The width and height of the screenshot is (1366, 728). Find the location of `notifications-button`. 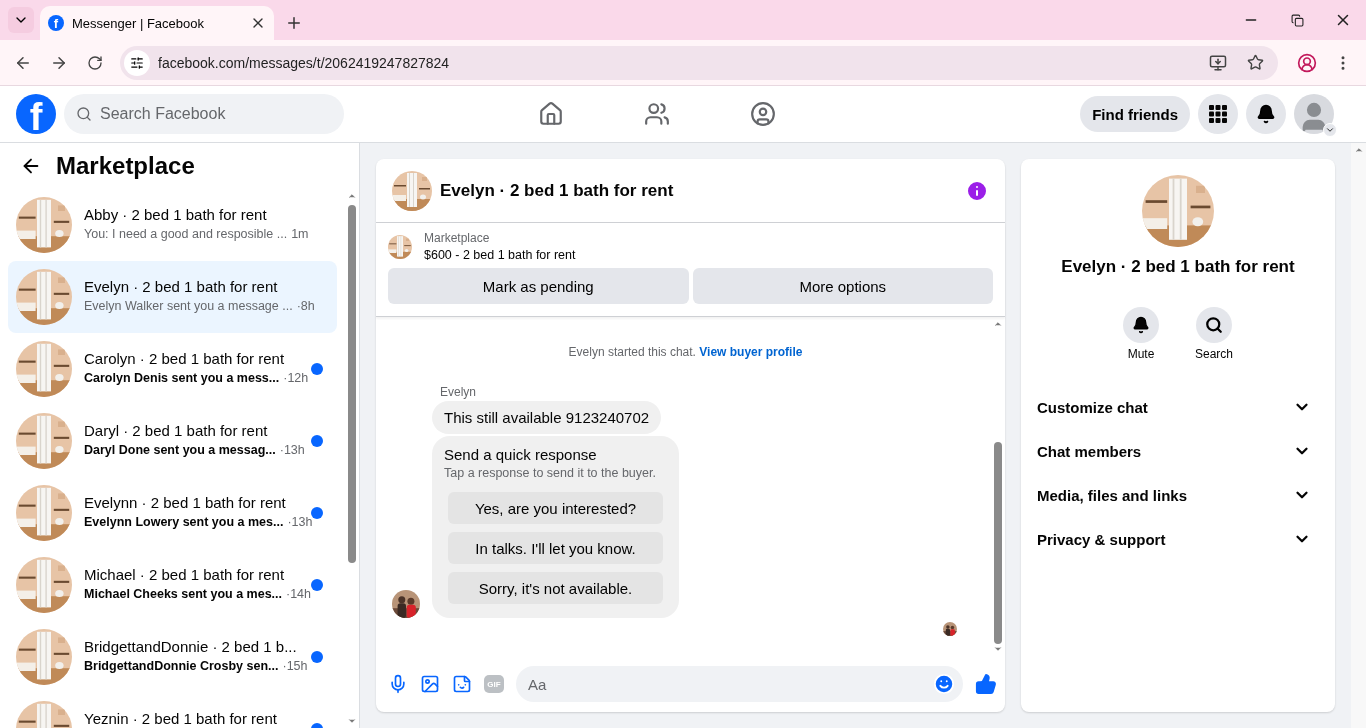

notifications-button is located at coordinates (1266, 114).